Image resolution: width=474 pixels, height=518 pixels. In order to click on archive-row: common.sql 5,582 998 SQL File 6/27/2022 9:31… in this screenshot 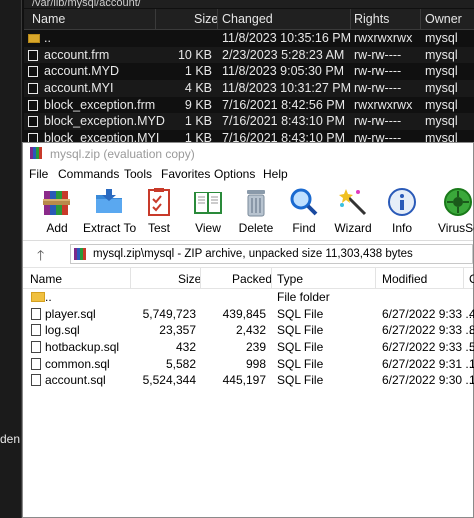, I will do `click(248, 364)`.